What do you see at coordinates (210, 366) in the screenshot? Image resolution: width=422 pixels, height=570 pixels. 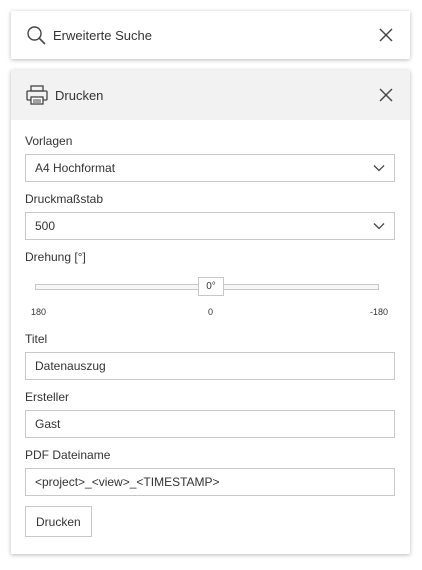 I see `title-input: Datenauszug` at bounding box center [210, 366].